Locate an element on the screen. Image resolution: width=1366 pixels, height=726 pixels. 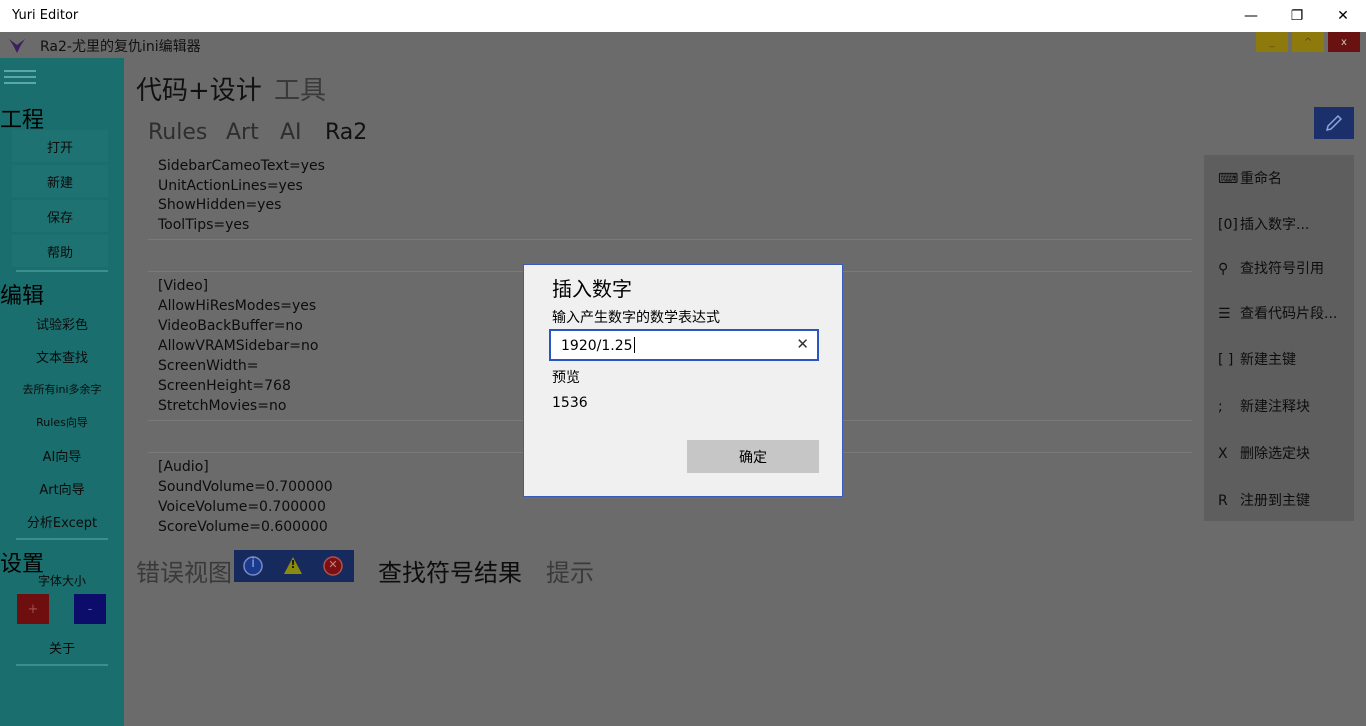
code-line: VideoBackBuffer=no is located at coordinates (230, 326).